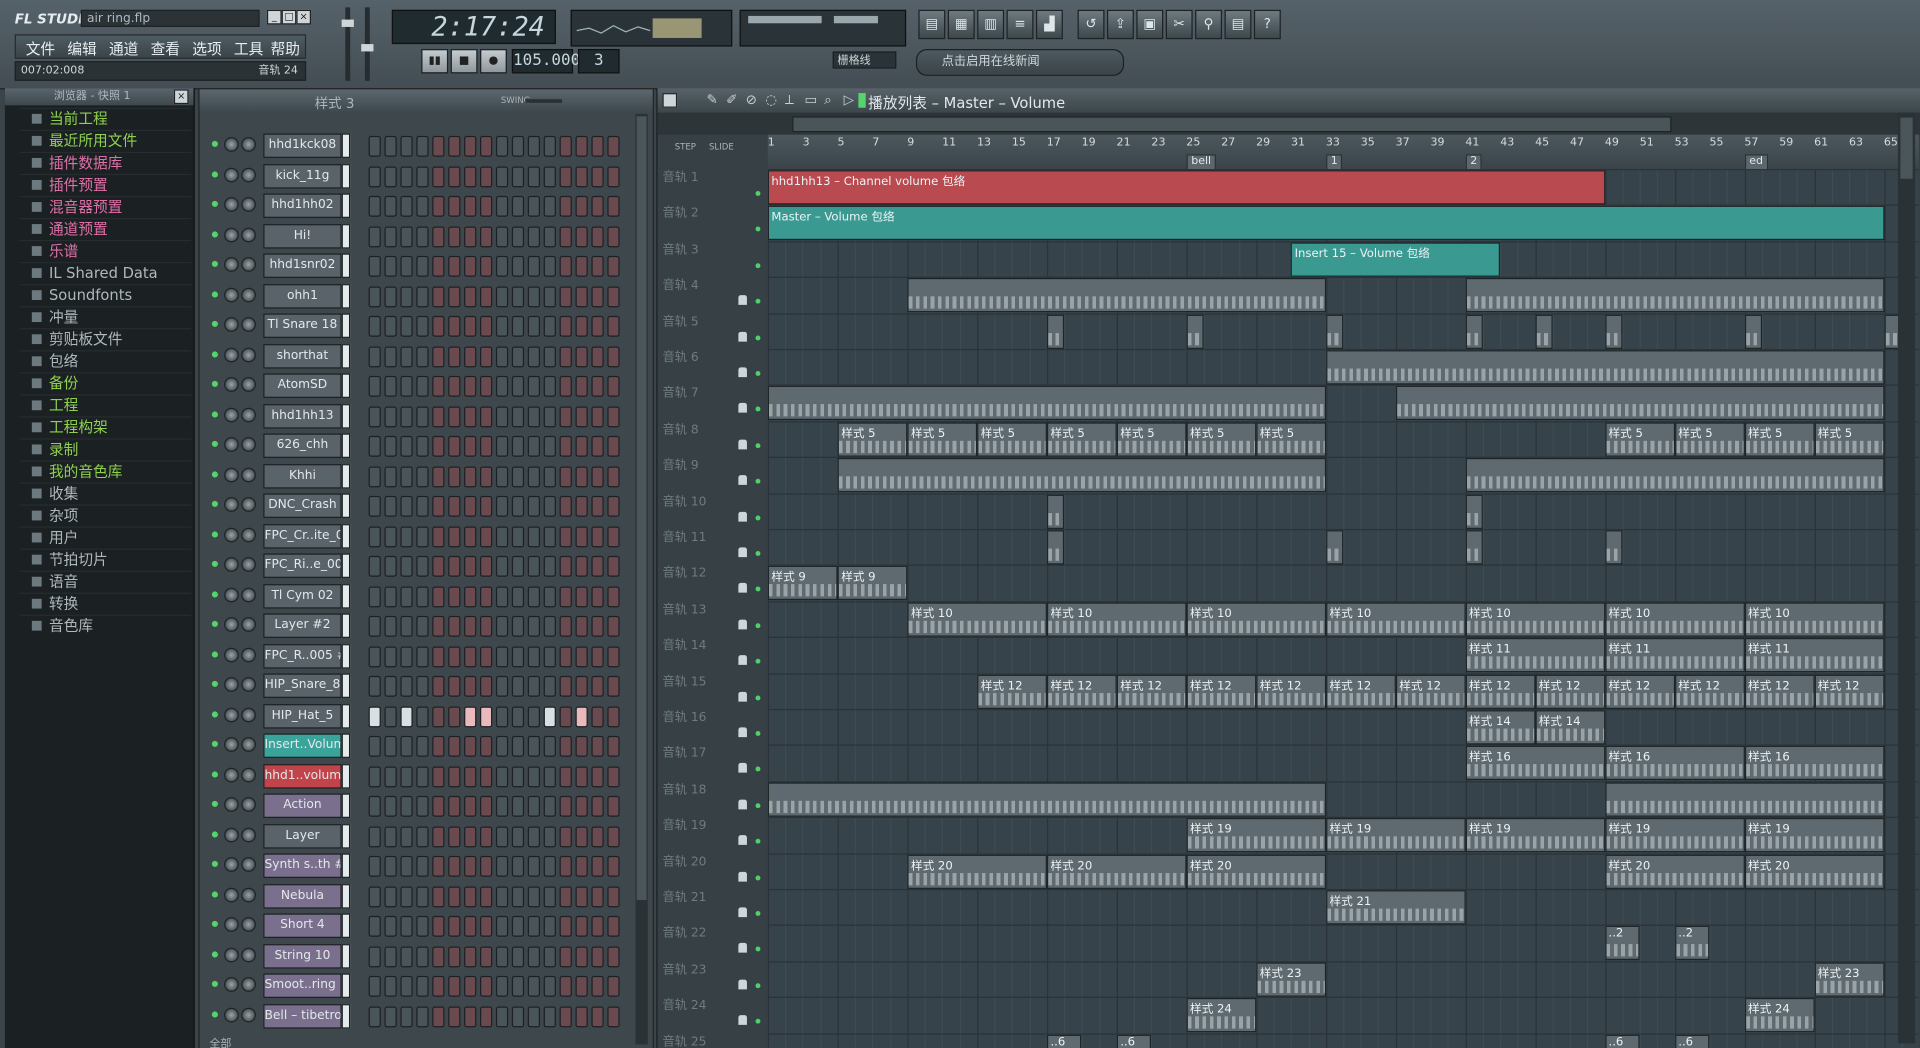 The width and height of the screenshot is (1920, 1048). Describe the element at coordinates (105, 338) in the screenshot. I see `browser-item: 剪贴板文件` at that location.